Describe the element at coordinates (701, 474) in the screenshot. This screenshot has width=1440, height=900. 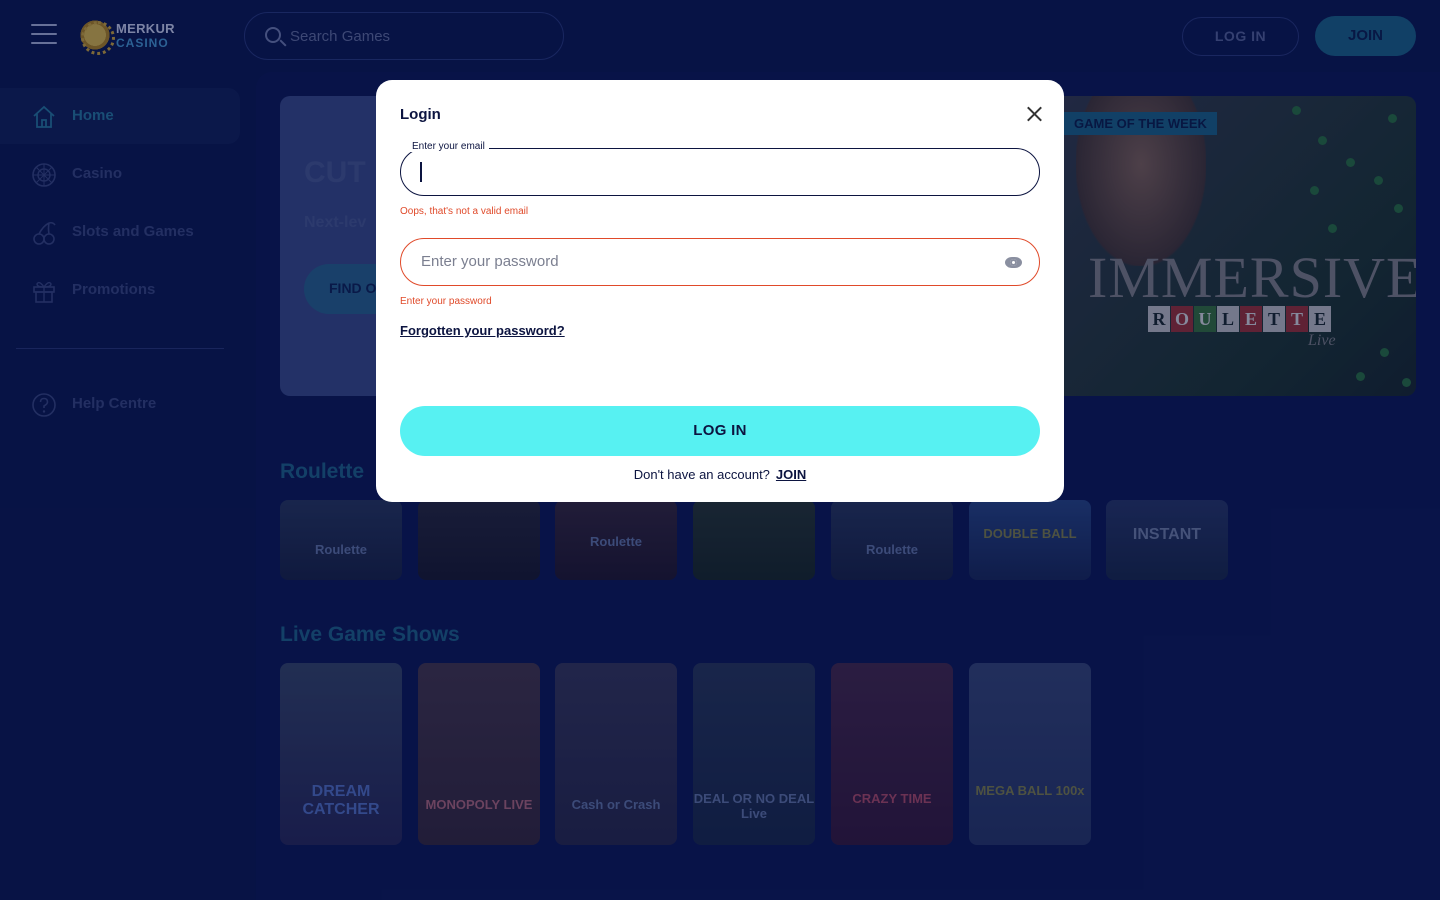
I see `signup-prompt: Don't have an account?` at that location.